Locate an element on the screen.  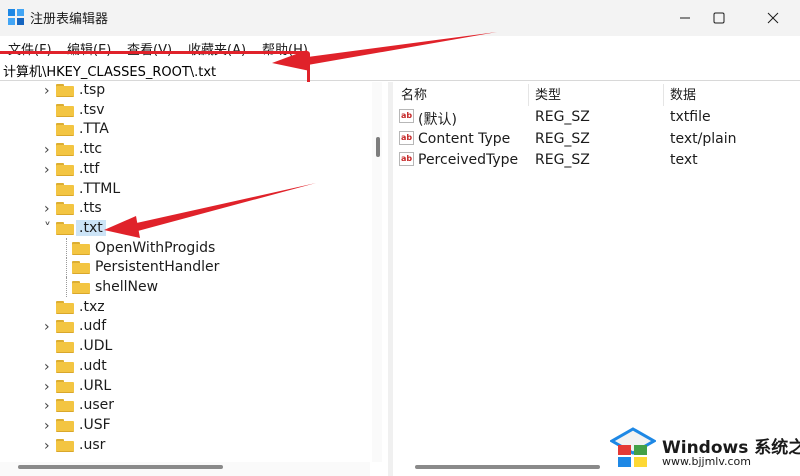
column-header-type: 类型 is located at coordinates (548, 93).